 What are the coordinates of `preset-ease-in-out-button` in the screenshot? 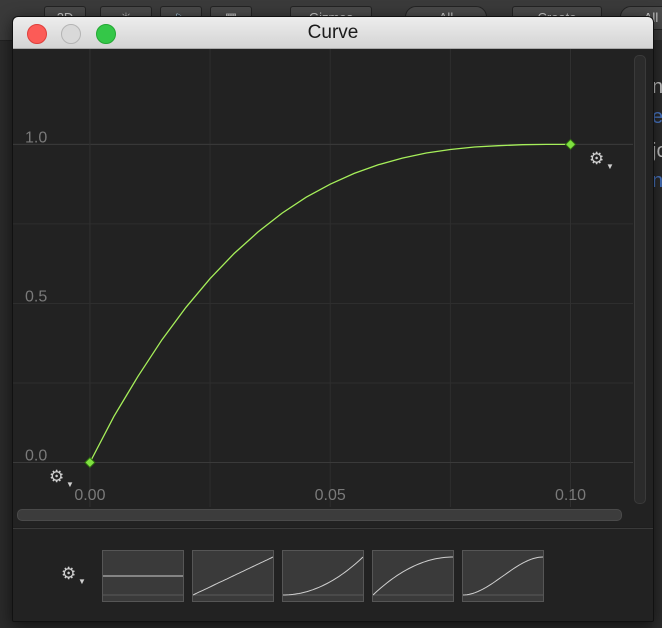 It's located at (503, 576).